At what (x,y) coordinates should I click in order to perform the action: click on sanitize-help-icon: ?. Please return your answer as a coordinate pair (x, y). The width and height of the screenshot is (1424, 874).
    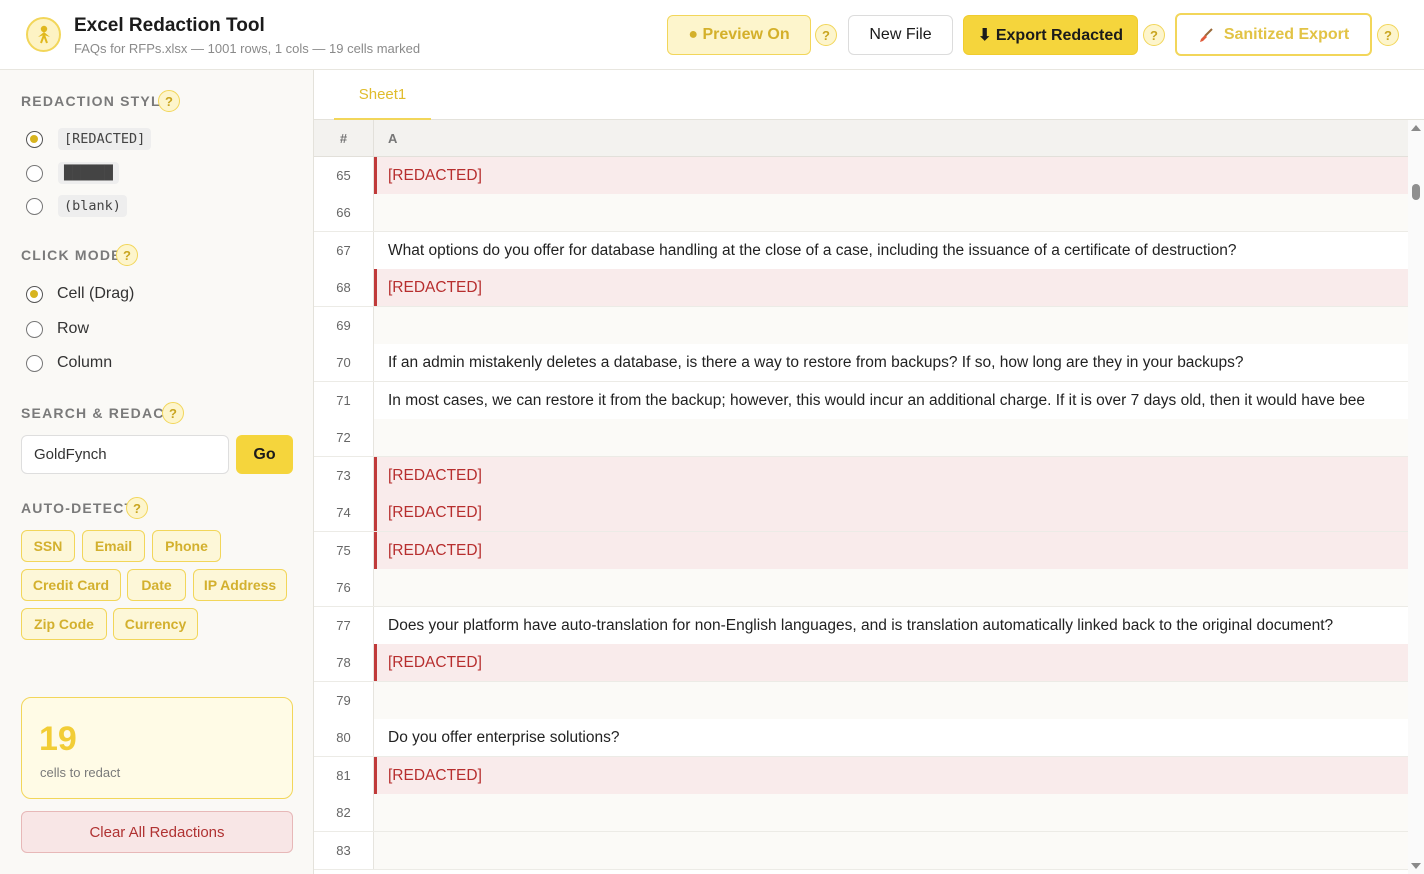
    Looking at the image, I should click on (1388, 35).